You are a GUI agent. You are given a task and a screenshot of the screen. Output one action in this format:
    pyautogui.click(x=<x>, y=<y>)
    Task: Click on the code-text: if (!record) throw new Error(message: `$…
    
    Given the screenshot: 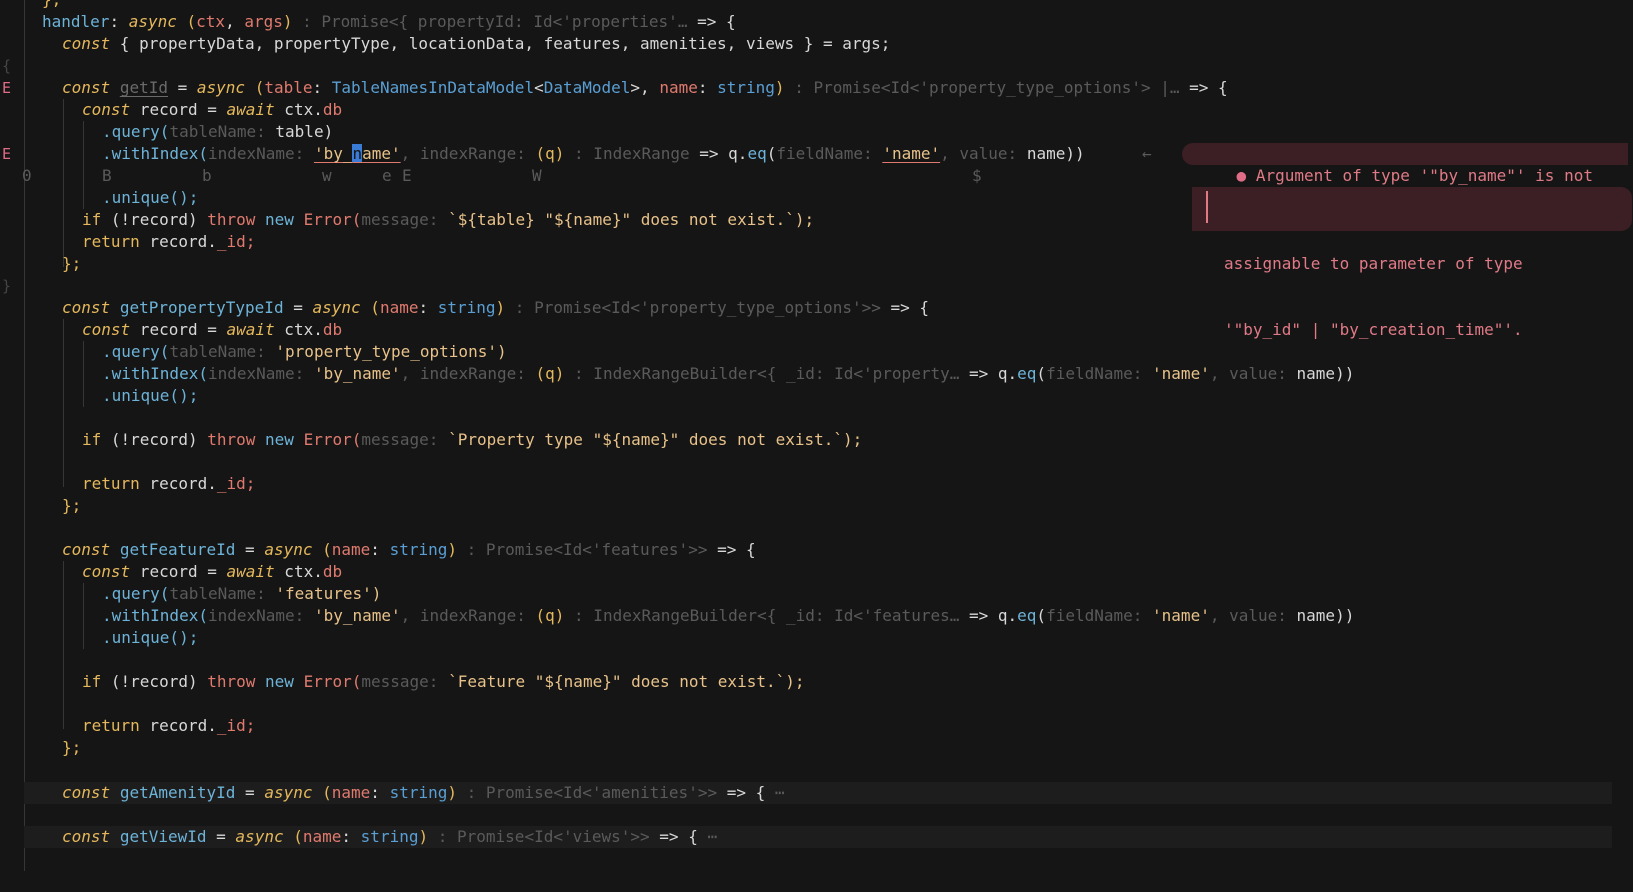 What is the action you would take?
    pyautogui.click(x=448, y=219)
    